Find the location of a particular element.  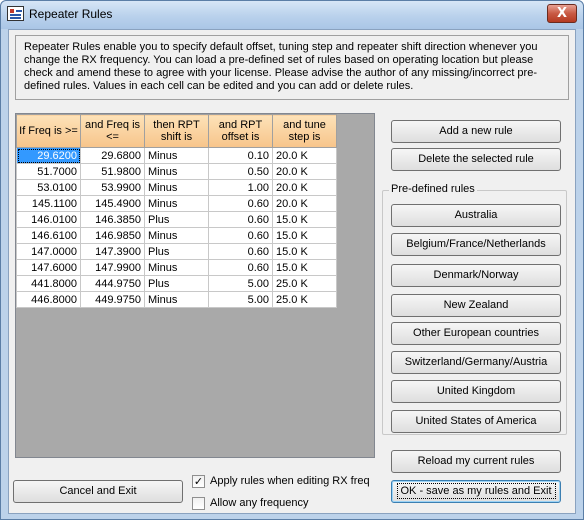

table-row: 145.1100 145.4900 Minus 0.60 20.0 K is located at coordinates (176, 203).